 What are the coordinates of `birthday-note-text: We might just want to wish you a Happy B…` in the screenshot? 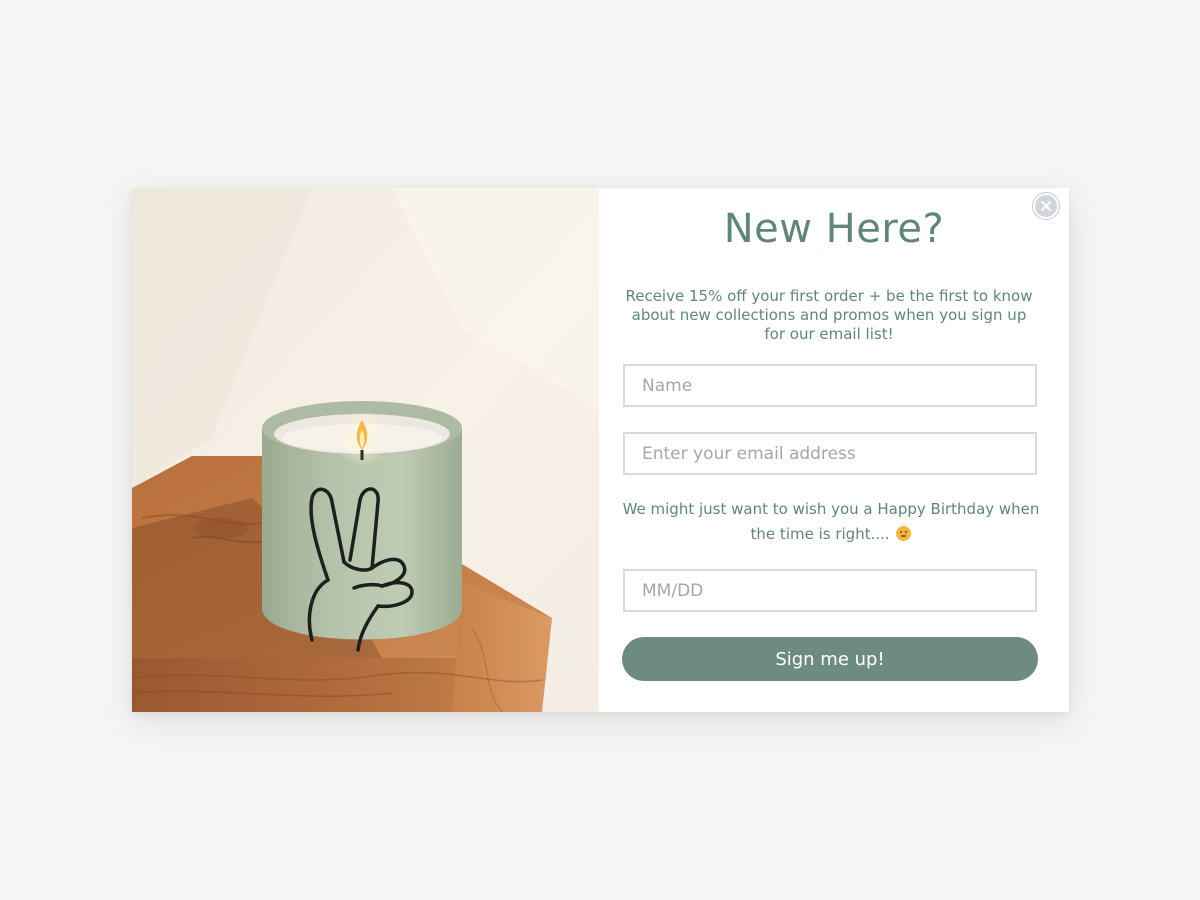 It's located at (831, 521).